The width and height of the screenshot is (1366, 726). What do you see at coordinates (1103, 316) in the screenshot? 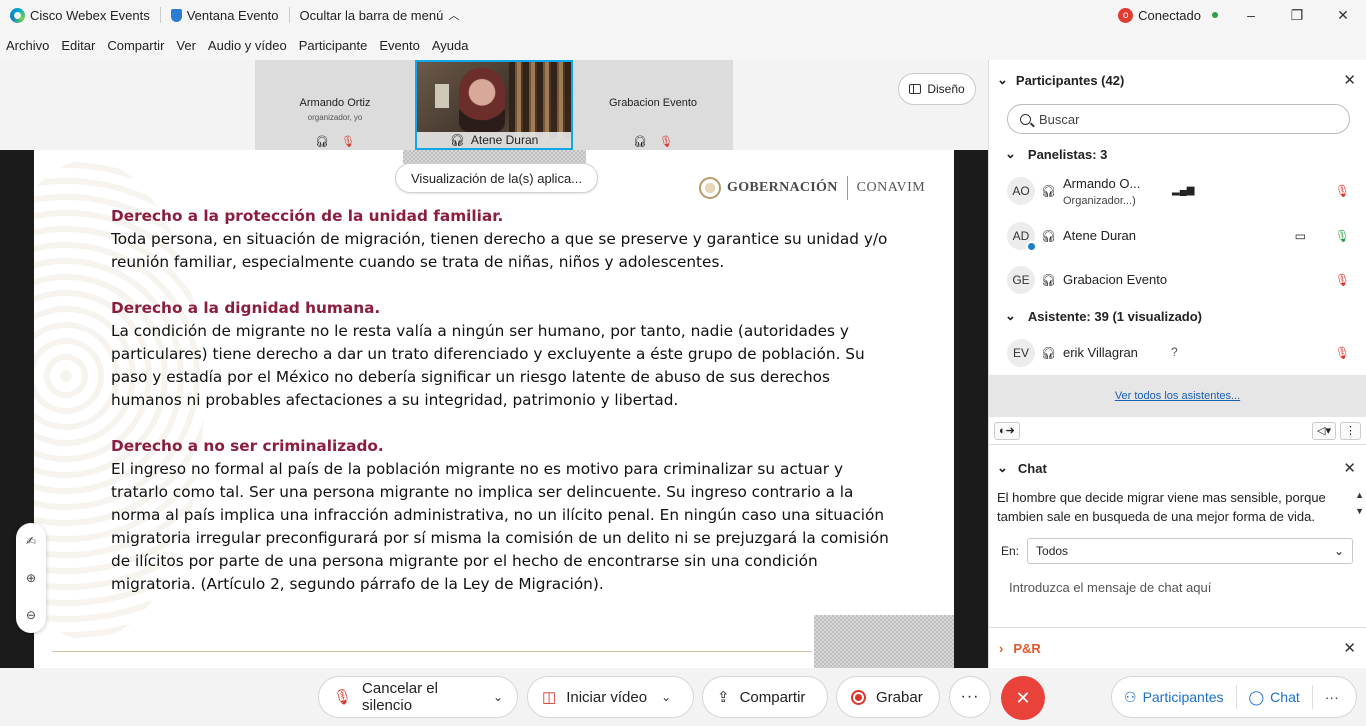
I see `attendees-section: ⌄ Asistente: 39 (1 visualizado)` at bounding box center [1103, 316].